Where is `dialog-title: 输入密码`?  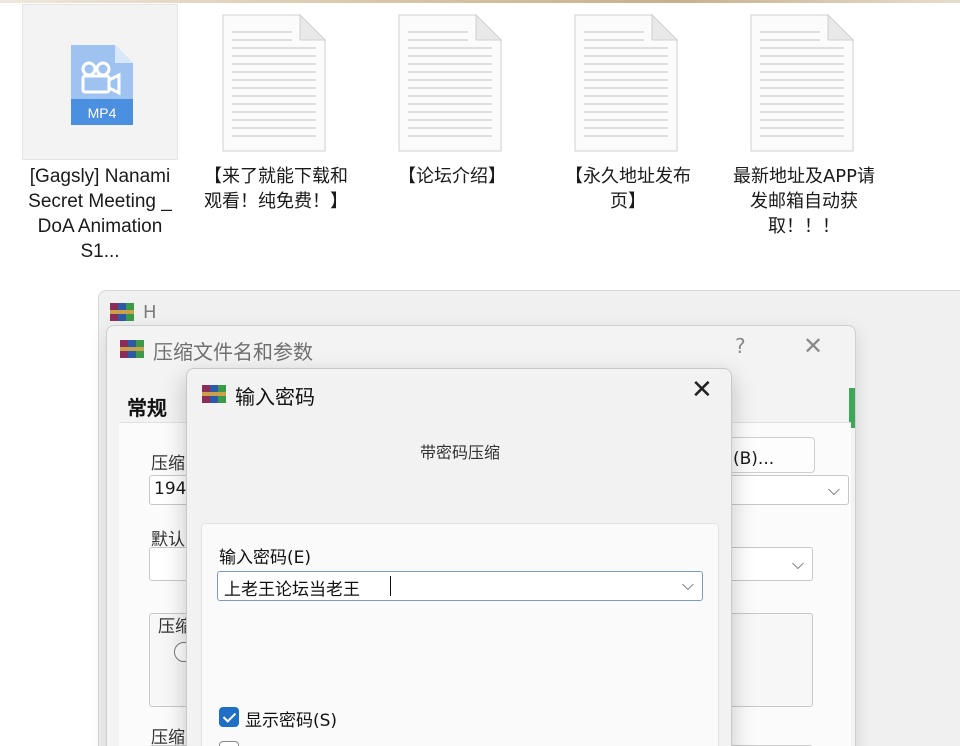 dialog-title: 输入密码 is located at coordinates (275, 397).